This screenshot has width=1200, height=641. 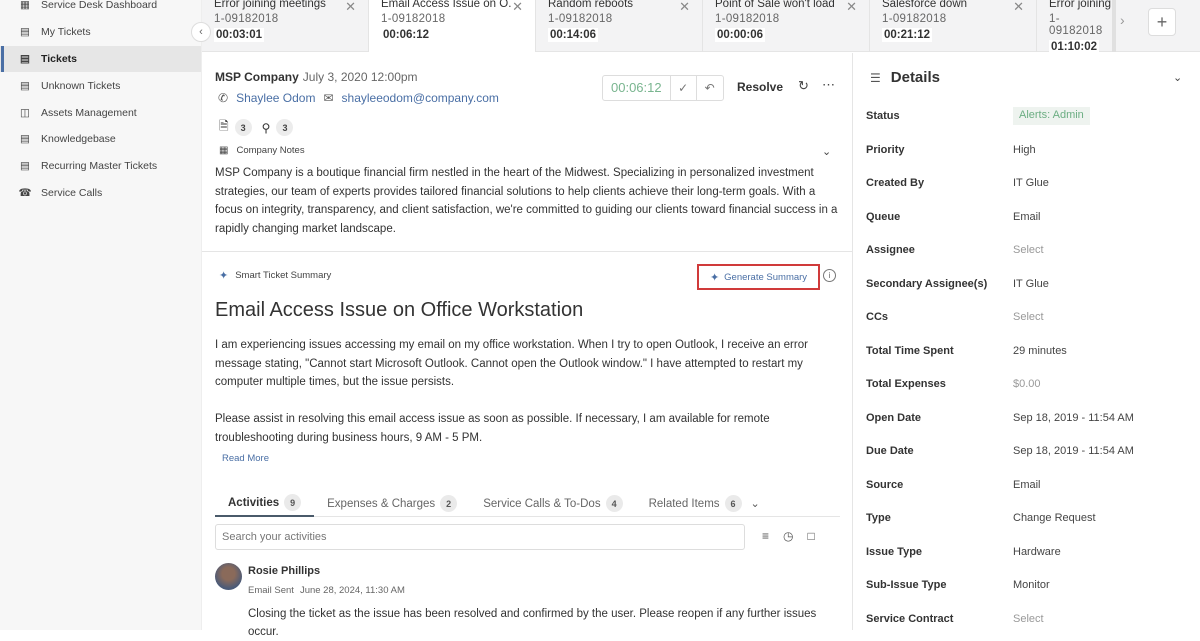 I want to click on company-name: MSP Company, so click(x=257, y=77).